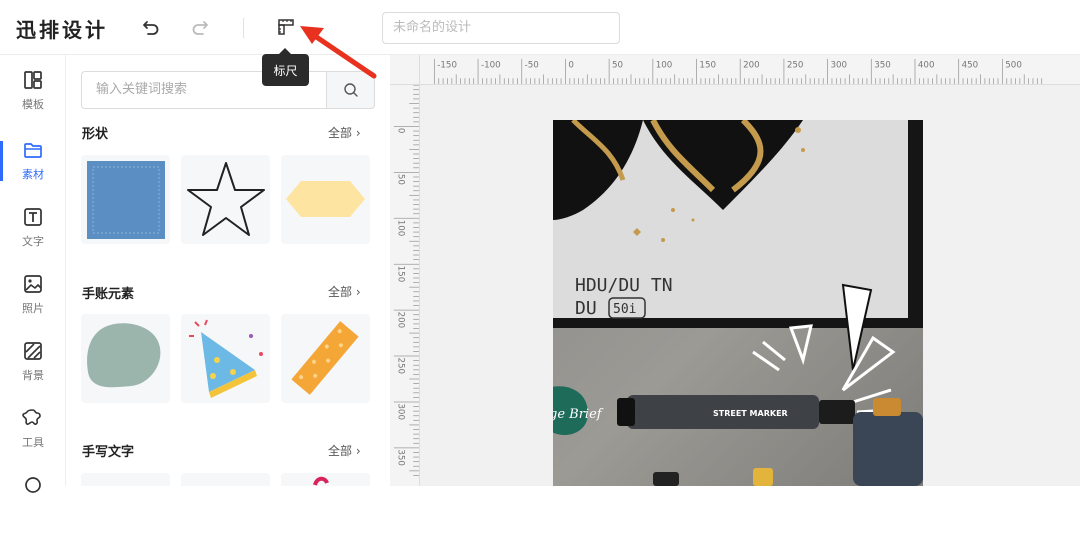 The height and width of the screenshot is (534, 1080). I want to click on nav-item-template: 模板, so click(33, 99).